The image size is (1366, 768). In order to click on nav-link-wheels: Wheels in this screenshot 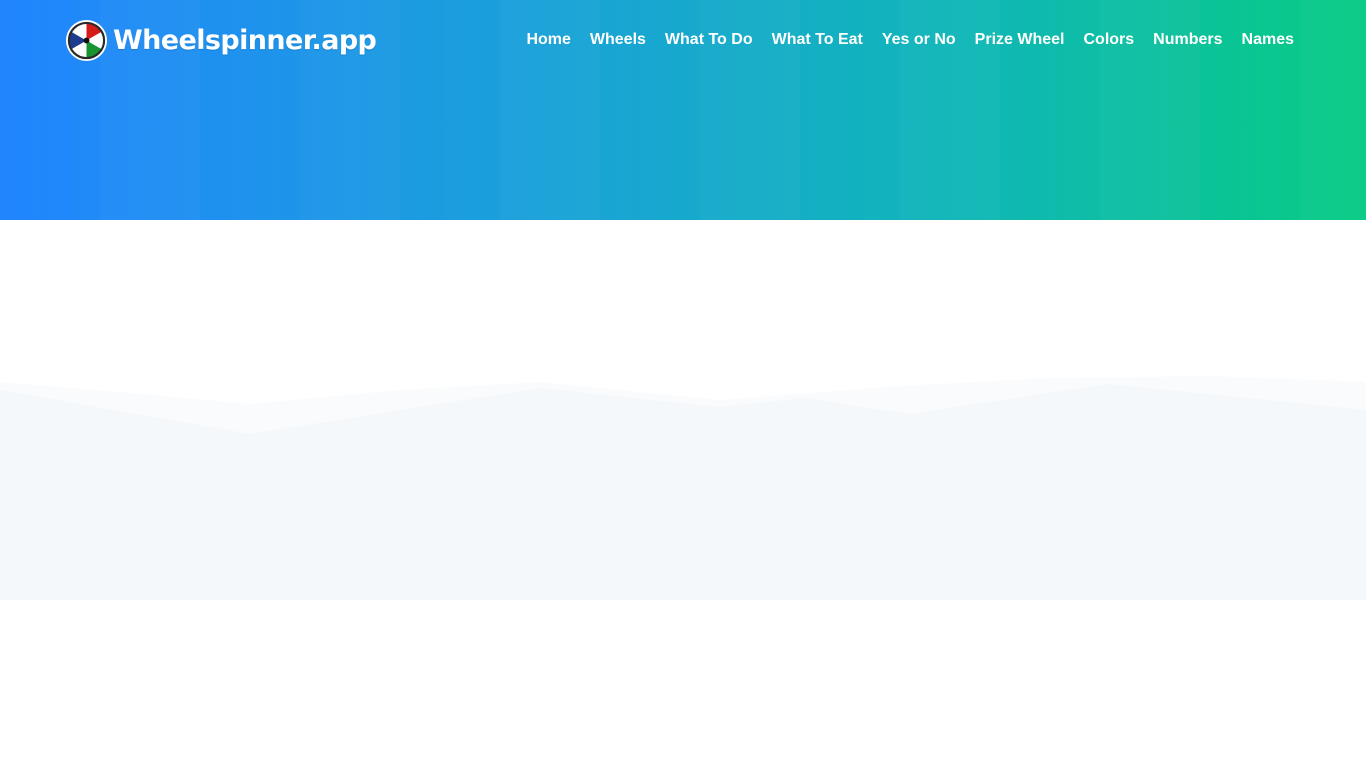, I will do `click(618, 40)`.